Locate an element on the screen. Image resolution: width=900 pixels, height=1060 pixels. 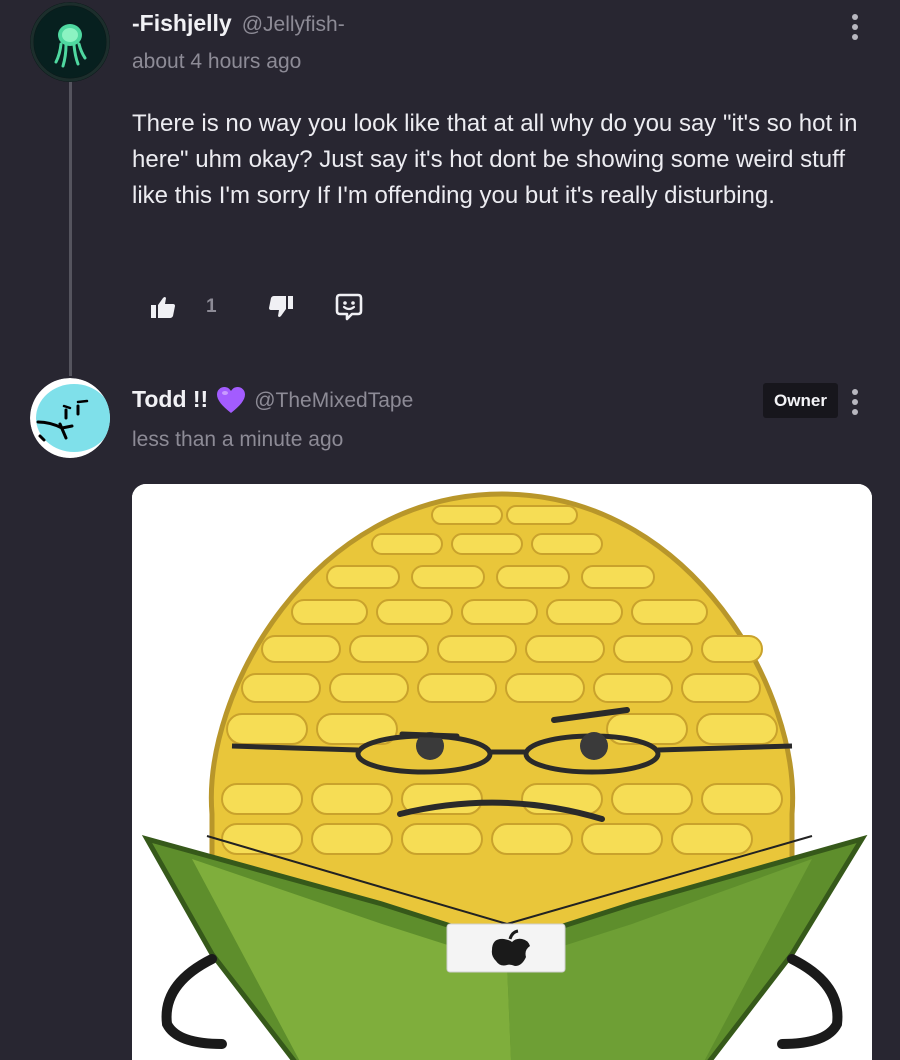
author-display-name: -Fishjelly is located at coordinates (182, 23).